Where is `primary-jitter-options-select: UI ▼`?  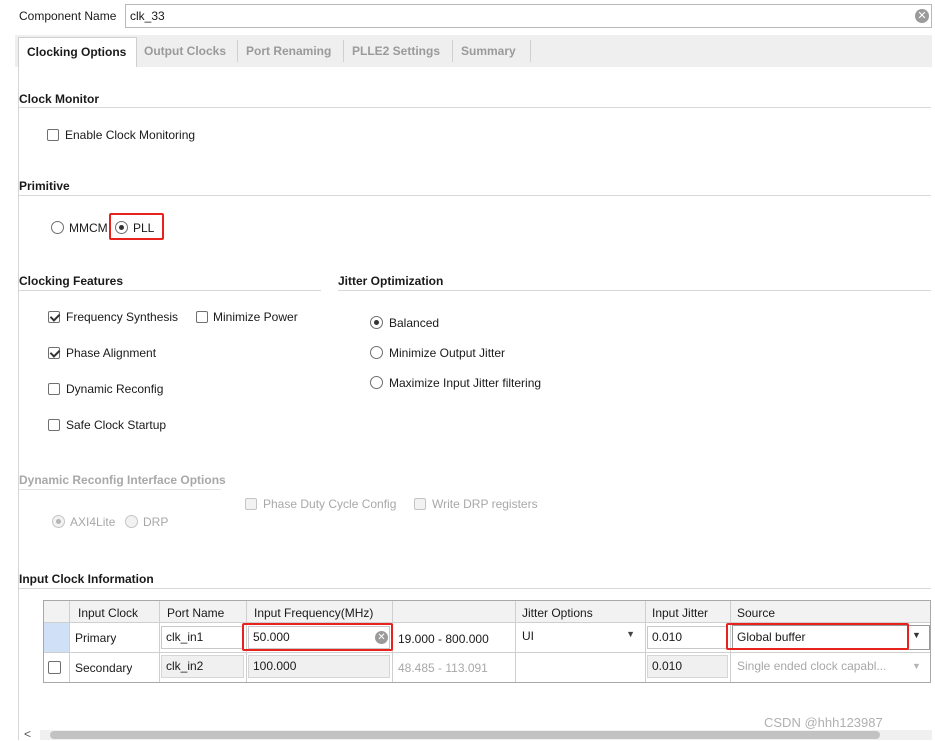 primary-jitter-options-select: UI ▼ is located at coordinates (580, 637).